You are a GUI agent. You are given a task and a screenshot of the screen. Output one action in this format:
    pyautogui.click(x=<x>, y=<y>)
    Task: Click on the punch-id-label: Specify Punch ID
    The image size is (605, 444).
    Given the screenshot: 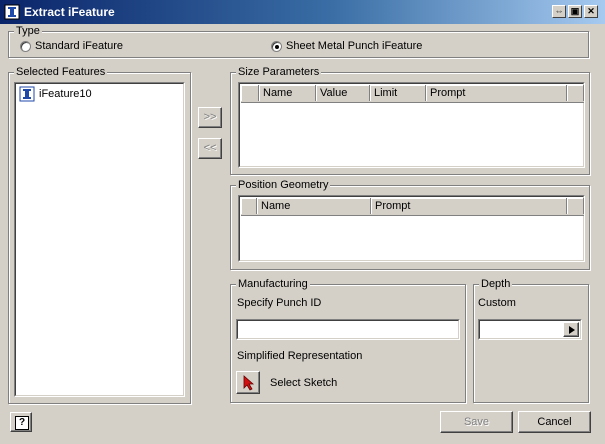 What is the action you would take?
    pyautogui.click(x=279, y=303)
    